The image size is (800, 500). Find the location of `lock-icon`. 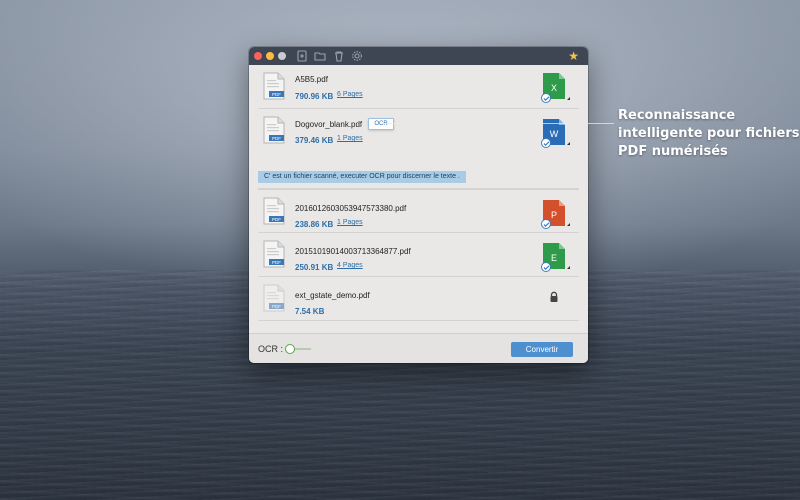

lock-icon is located at coordinates (554, 296).